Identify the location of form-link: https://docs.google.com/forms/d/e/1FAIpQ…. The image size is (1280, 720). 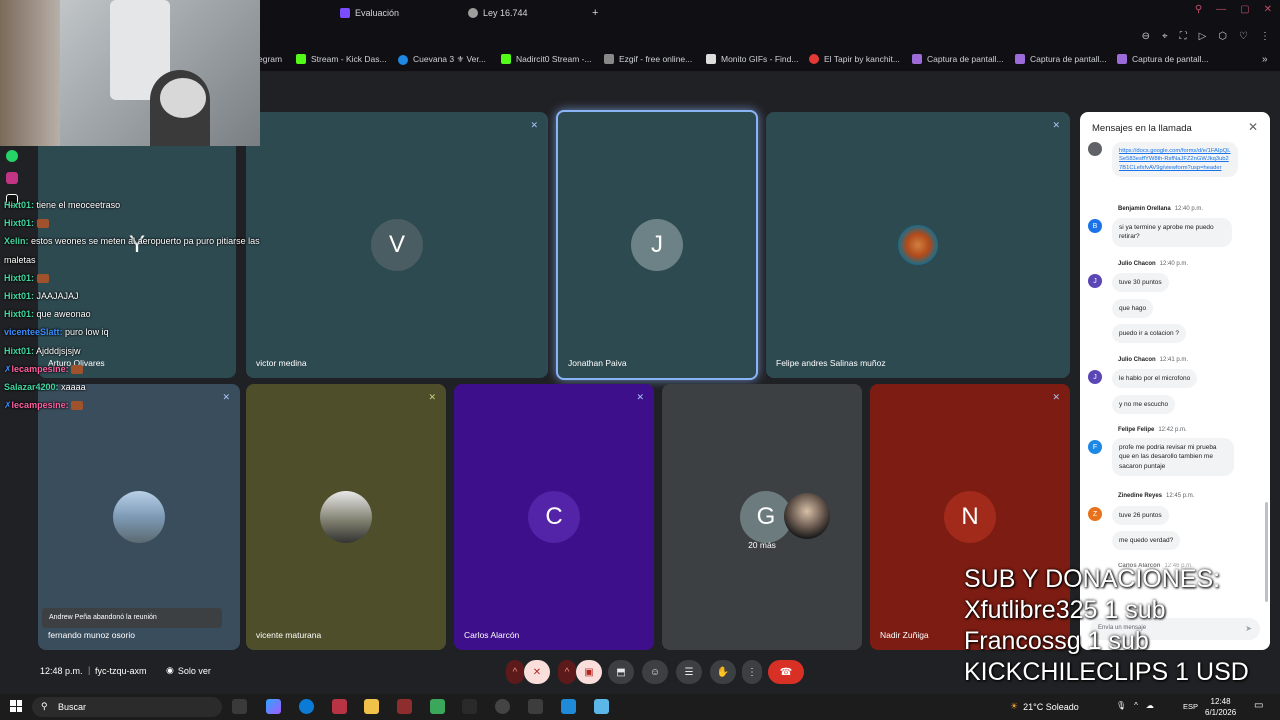
(1175, 159).